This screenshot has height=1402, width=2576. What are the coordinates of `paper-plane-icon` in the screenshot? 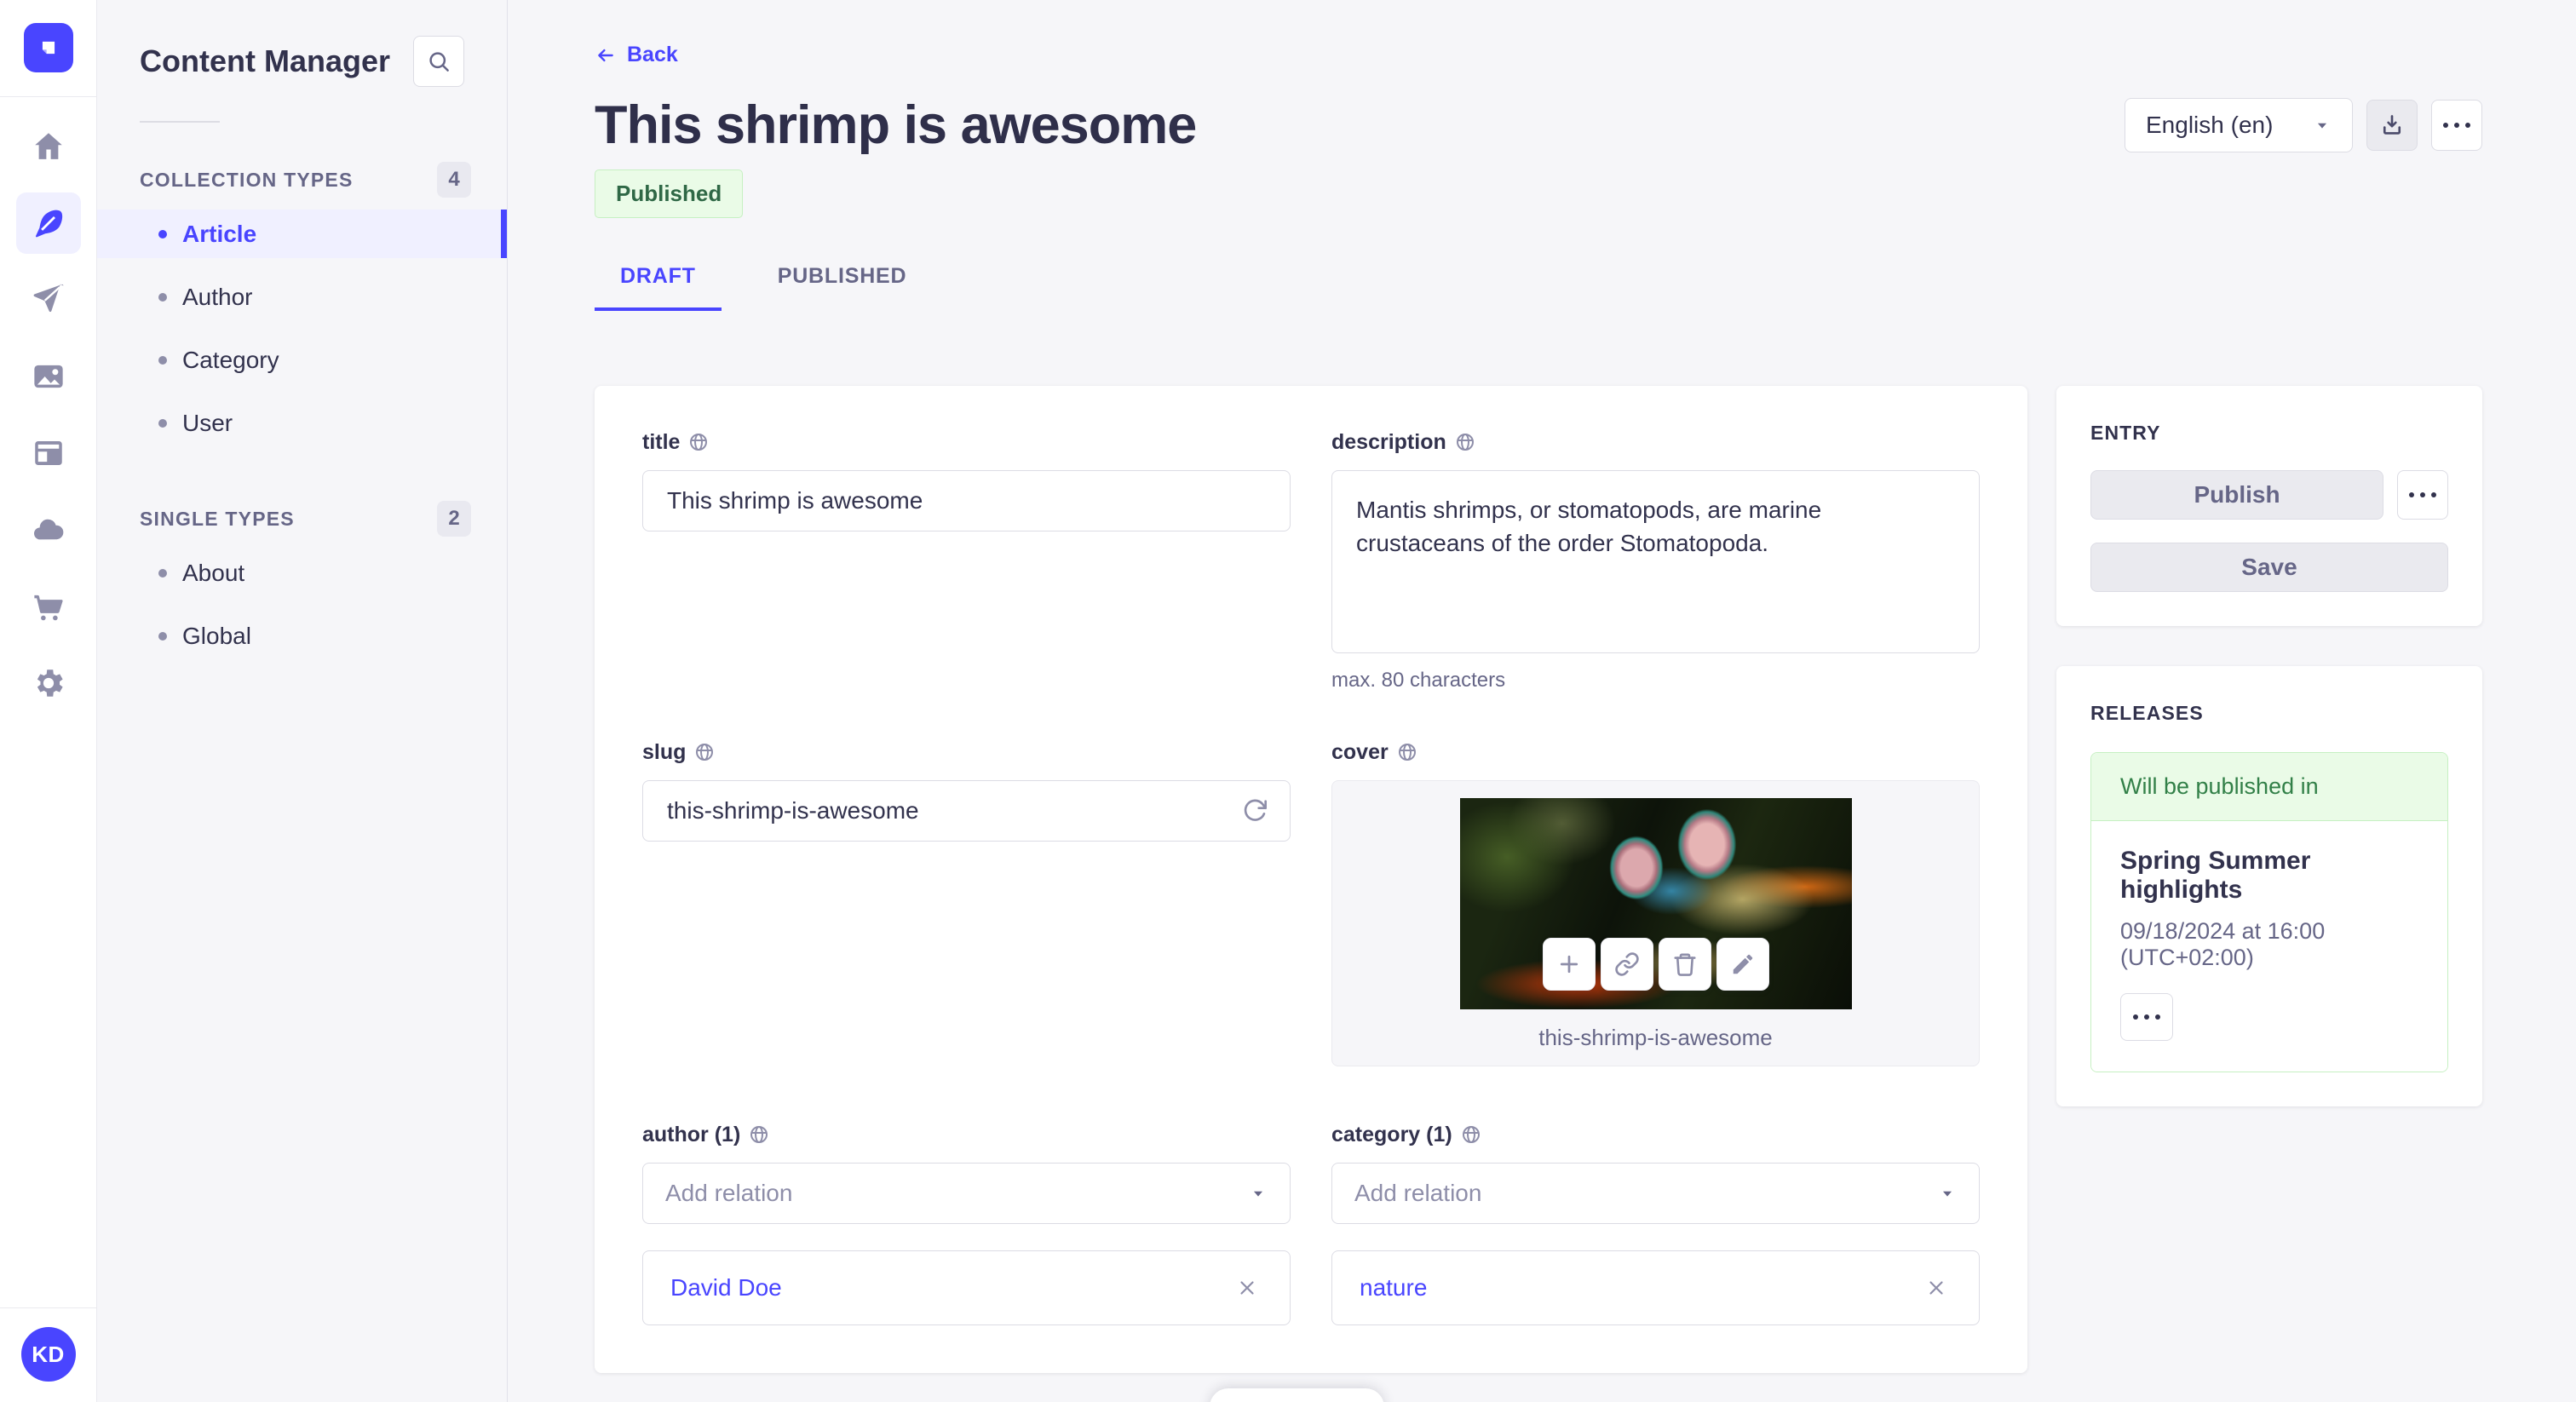 It's located at (49, 299).